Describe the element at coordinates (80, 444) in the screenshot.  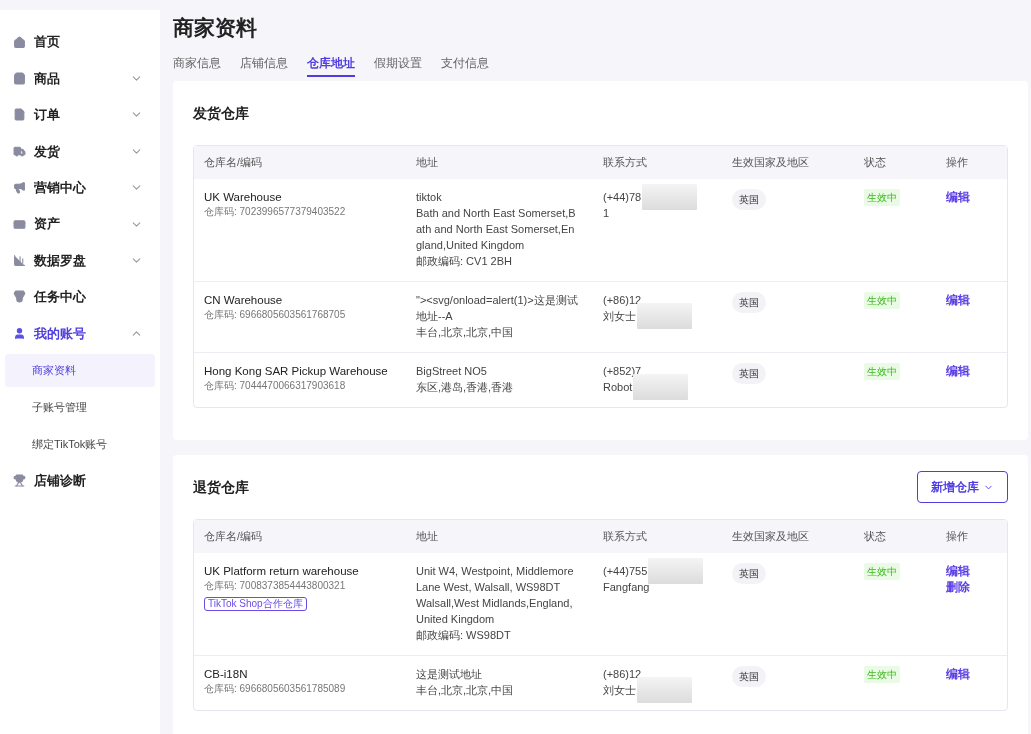
I see `sidebar-subitem: 绑定TikTok账号` at that location.